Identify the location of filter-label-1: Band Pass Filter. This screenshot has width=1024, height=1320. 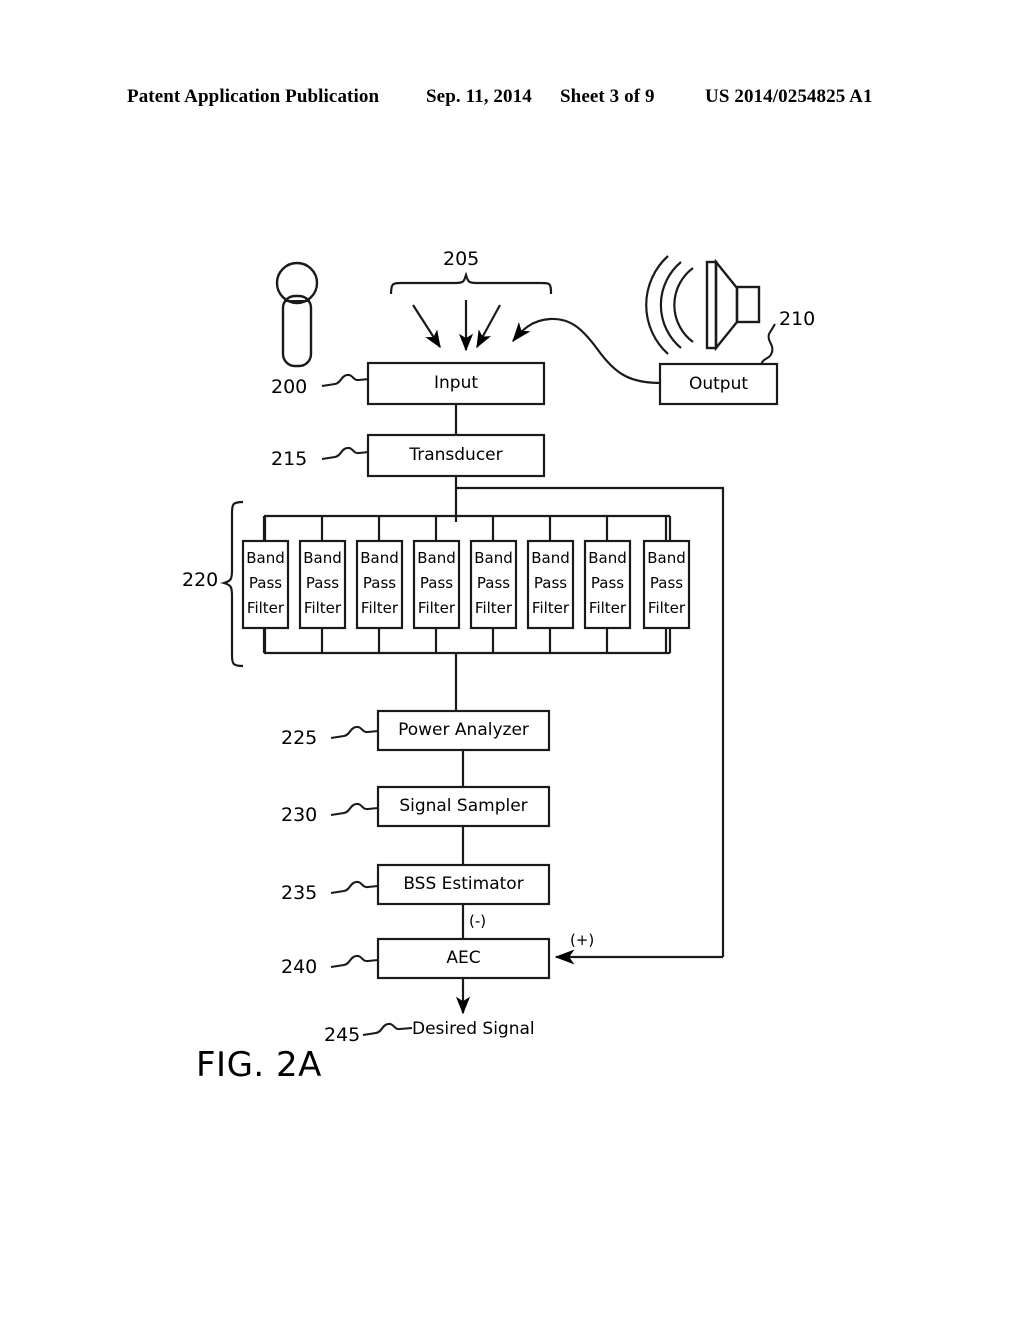
(265, 583).